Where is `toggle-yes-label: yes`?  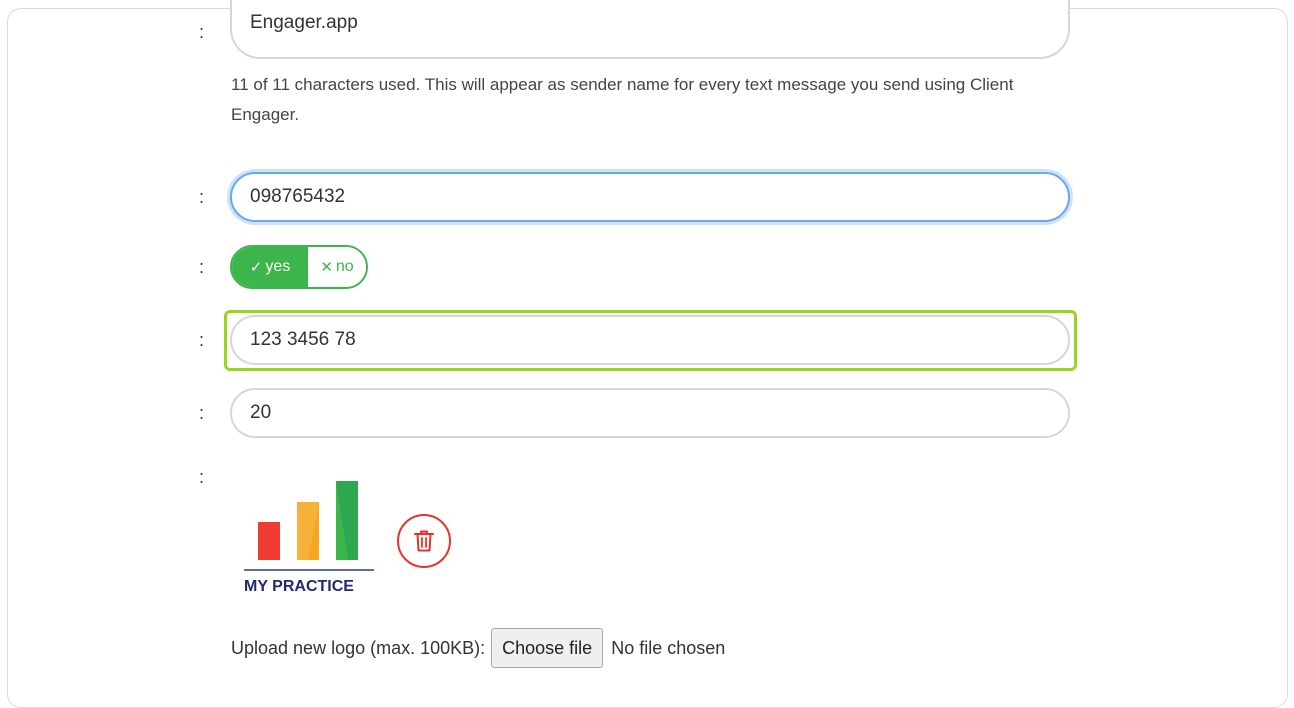
toggle-yes-label: yes is located at coordinates (278, 266).